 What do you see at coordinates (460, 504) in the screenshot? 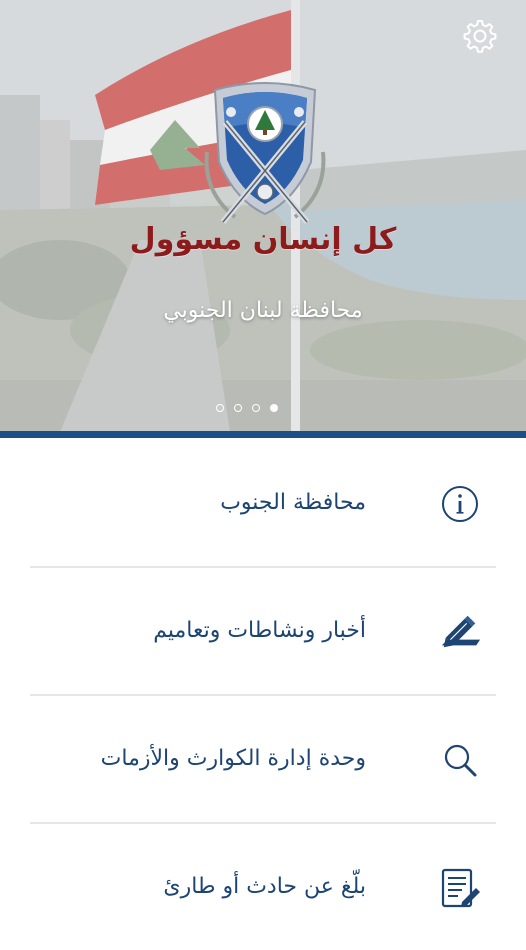
I see `info-icon` at bounding box center [460, 504].